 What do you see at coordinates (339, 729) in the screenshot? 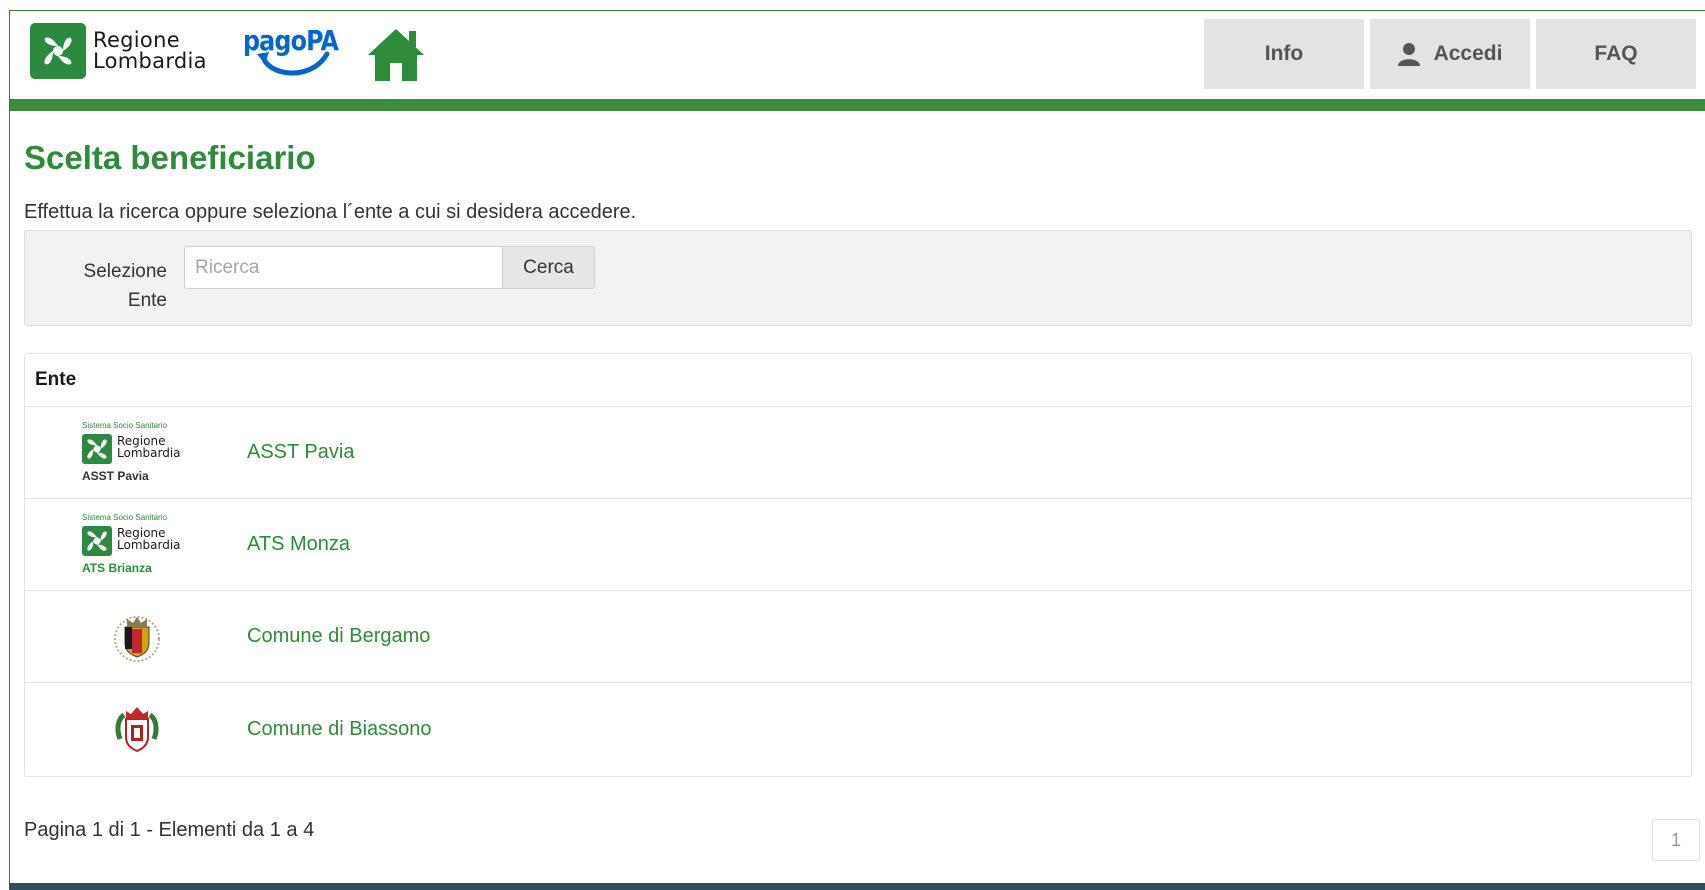
I see `ente-link-comune-di-biassono: Comune di Biassono` at bounding box center [339, 729].